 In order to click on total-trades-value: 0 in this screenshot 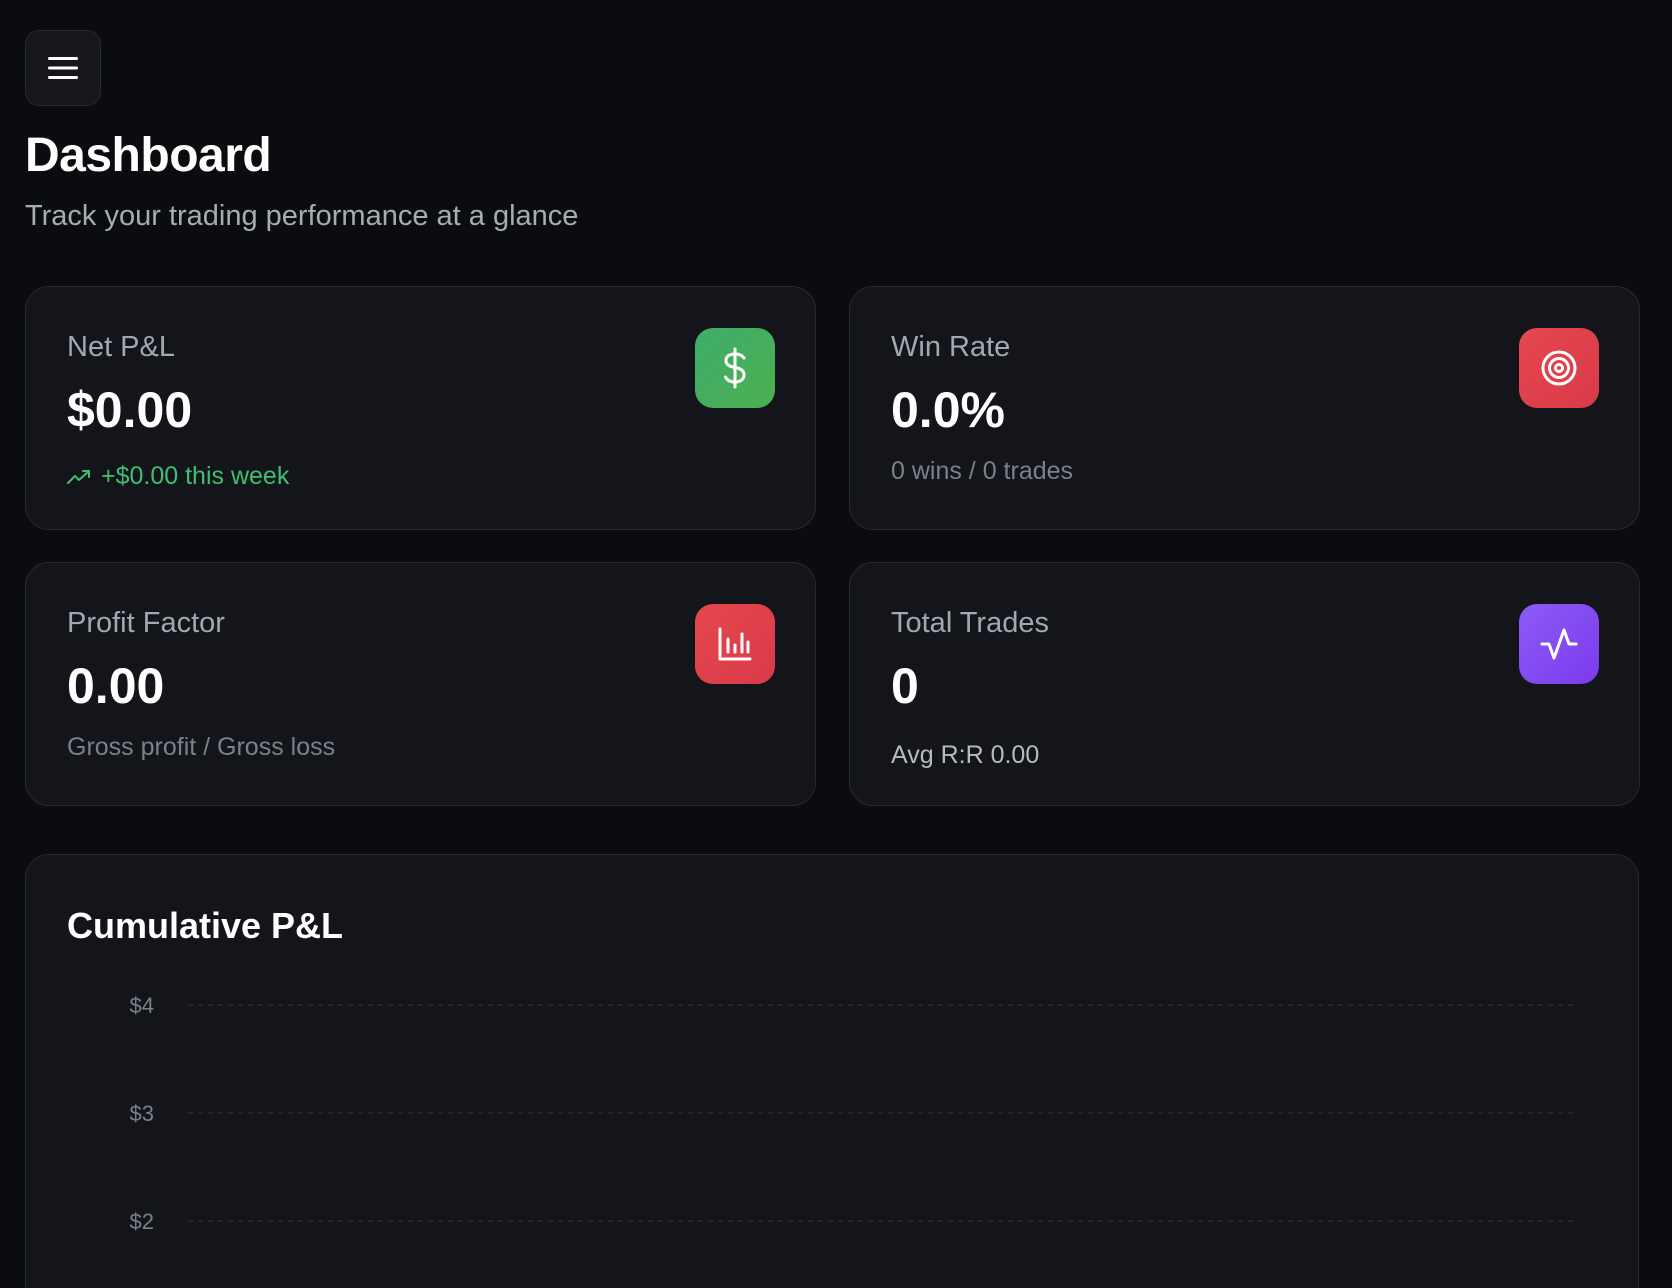, I will do `click(905, 686)`.